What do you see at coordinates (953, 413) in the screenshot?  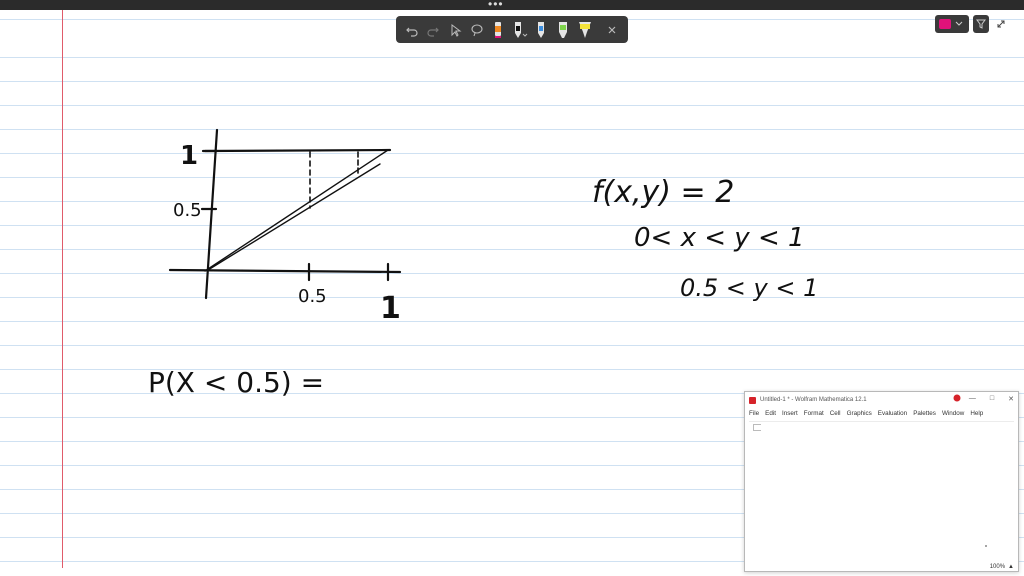 I see `menu-window: Window` at bounding box center [953, 413].